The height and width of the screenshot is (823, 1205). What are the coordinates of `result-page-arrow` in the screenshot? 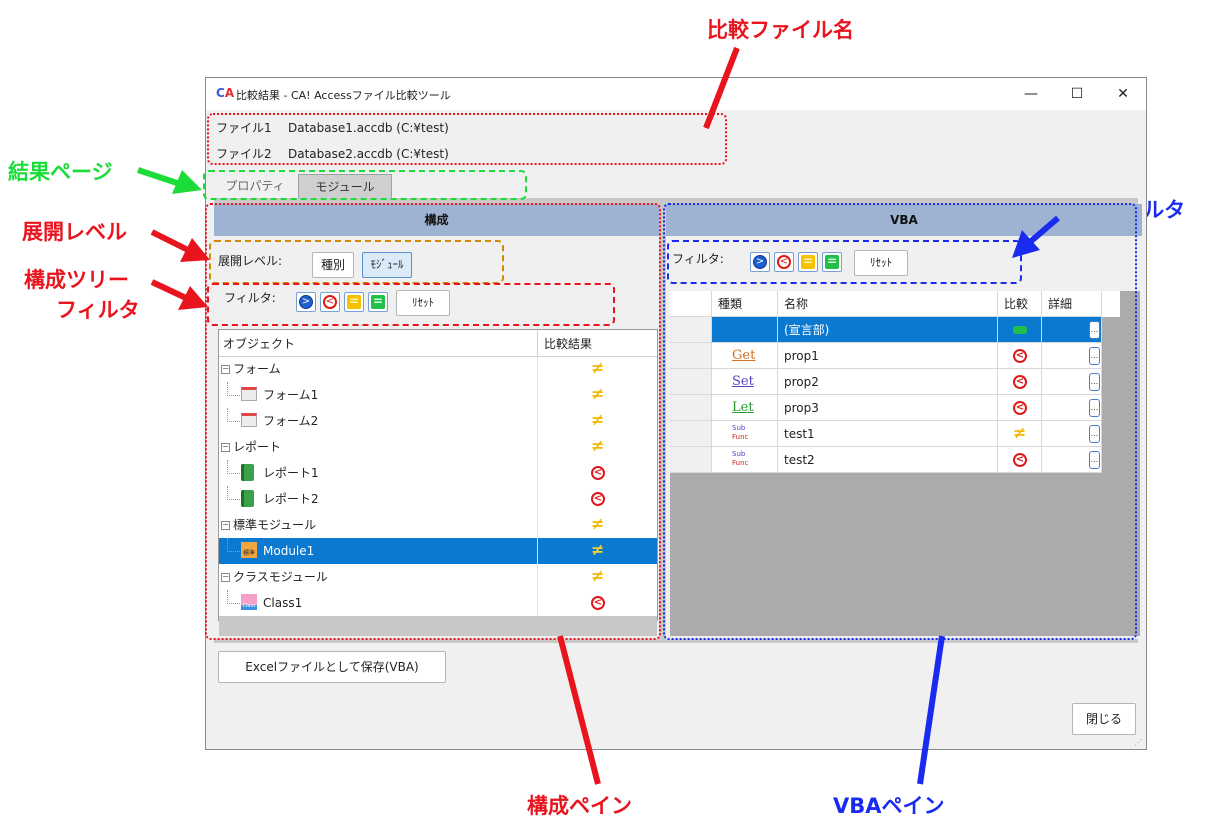 It's located at (169, 180).